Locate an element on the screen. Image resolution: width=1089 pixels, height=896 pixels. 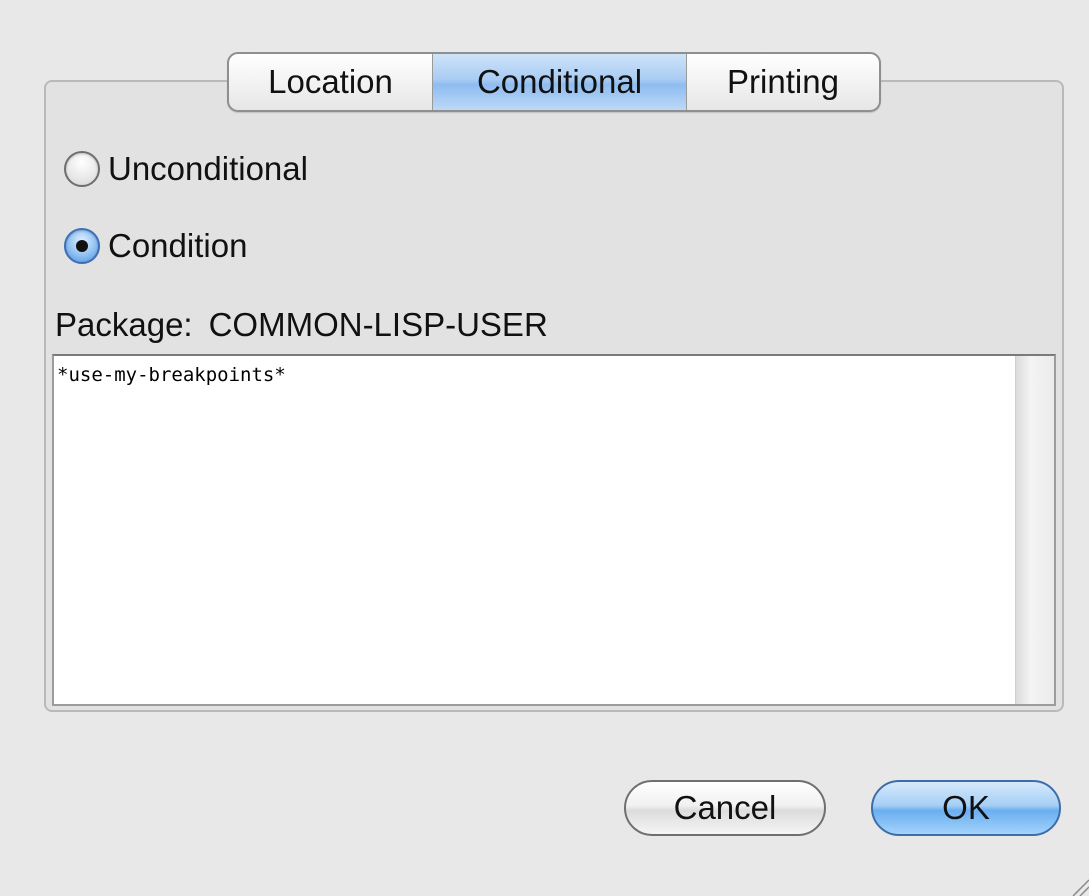
tab-bar: Location Conditional Printing is located at coordinates (554, 82).